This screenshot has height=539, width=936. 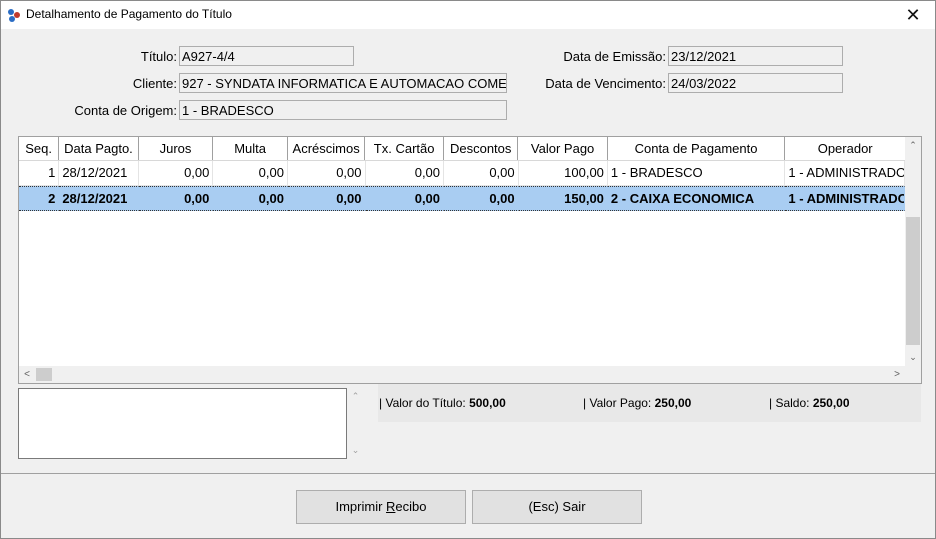 I want to click on cell-valor-pago: 150,00, so click(x=563, y=198).